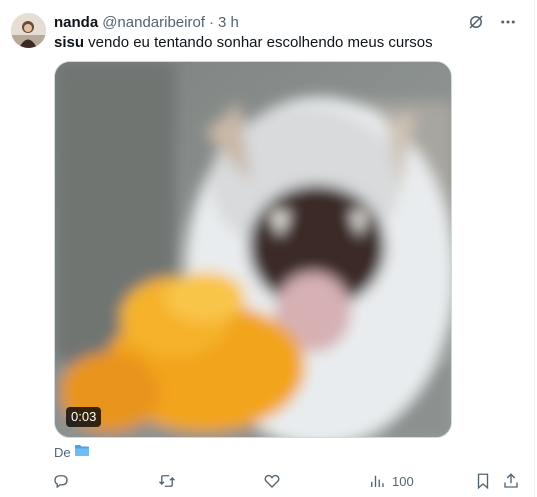 This screenshot has height=497, width=537. I want to click on like-button, so click(275, 481).